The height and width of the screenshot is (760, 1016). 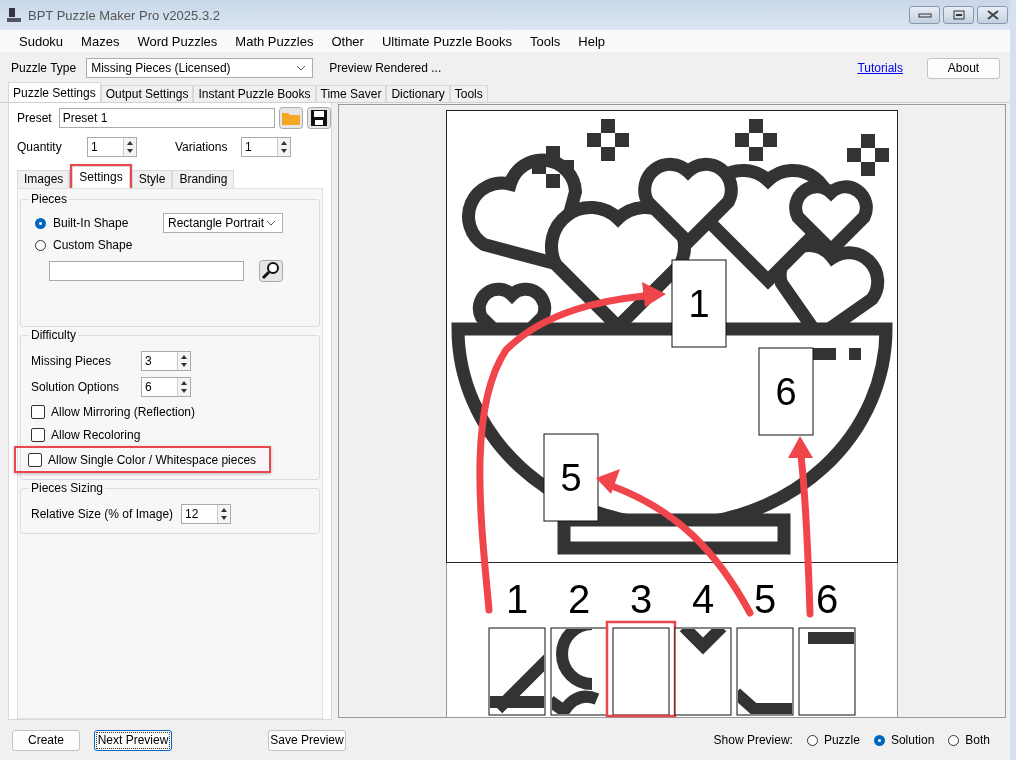 What do you see at coordinates (166, 361) in the screenshot?
I see `number-spinner: 3` at bounding box center [166, 361].